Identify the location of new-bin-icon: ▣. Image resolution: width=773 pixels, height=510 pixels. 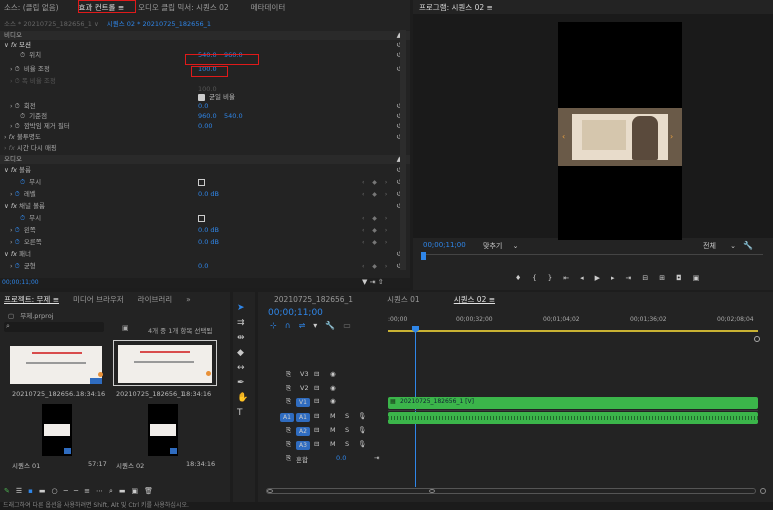
(125, 328).